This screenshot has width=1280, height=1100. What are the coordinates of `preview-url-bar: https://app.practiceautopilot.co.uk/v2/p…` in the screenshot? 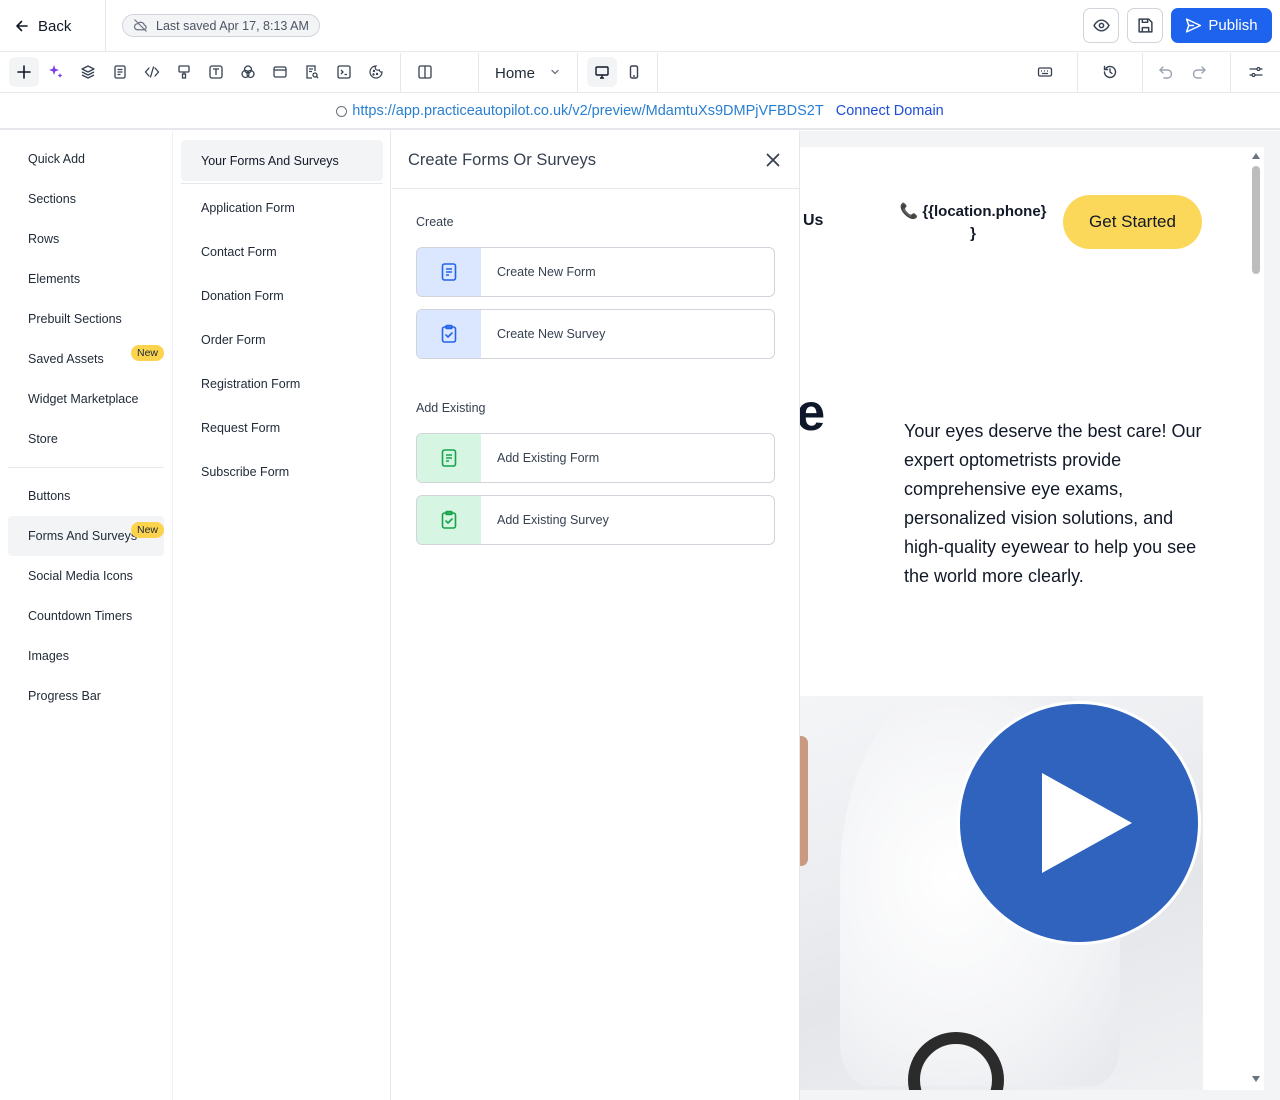 It's located at (640, 112).